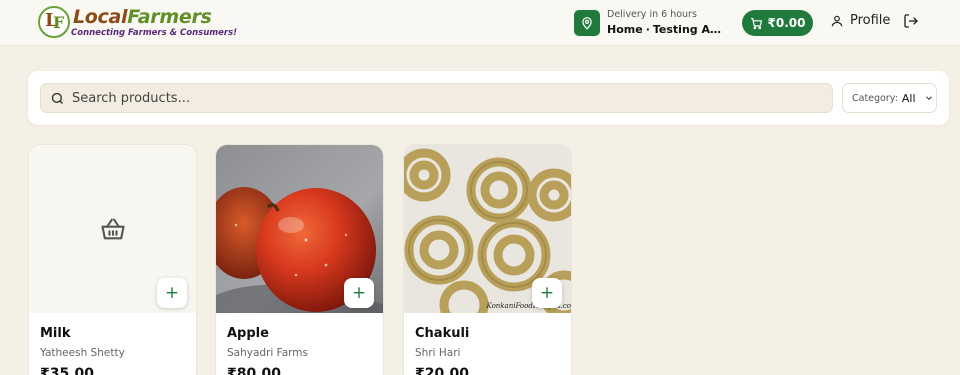 The height and width of the screenshot is (375, 960). Describe the element at coordinates (875, 98) in the screenshot. I see `category-label: Category:` at that location.